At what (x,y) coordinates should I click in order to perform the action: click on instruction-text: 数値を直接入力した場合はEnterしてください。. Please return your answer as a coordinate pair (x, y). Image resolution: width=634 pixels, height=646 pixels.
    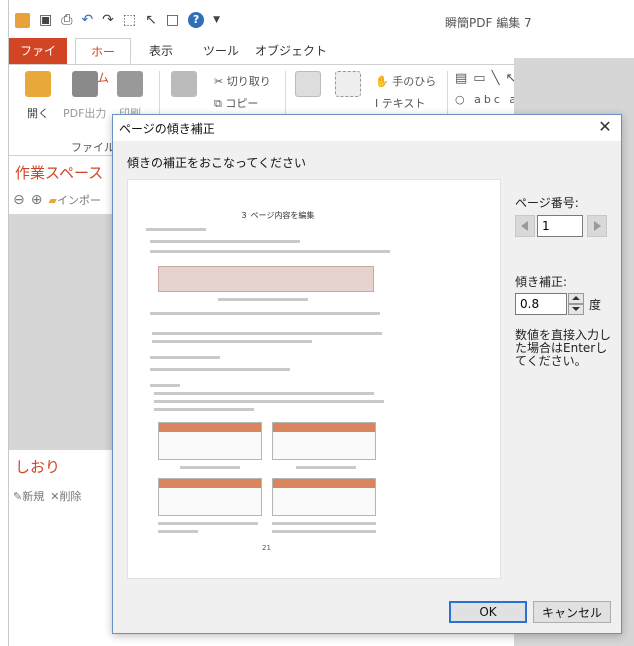
    Looking at the image, I should click on (563, 348).